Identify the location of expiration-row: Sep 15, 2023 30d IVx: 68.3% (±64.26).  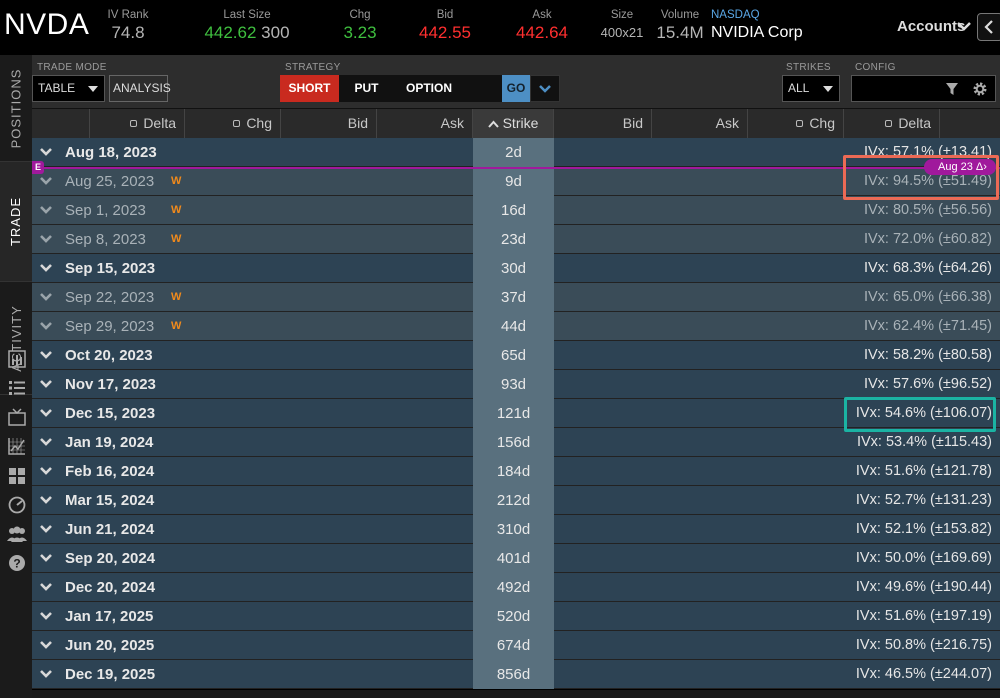
(516, 268).